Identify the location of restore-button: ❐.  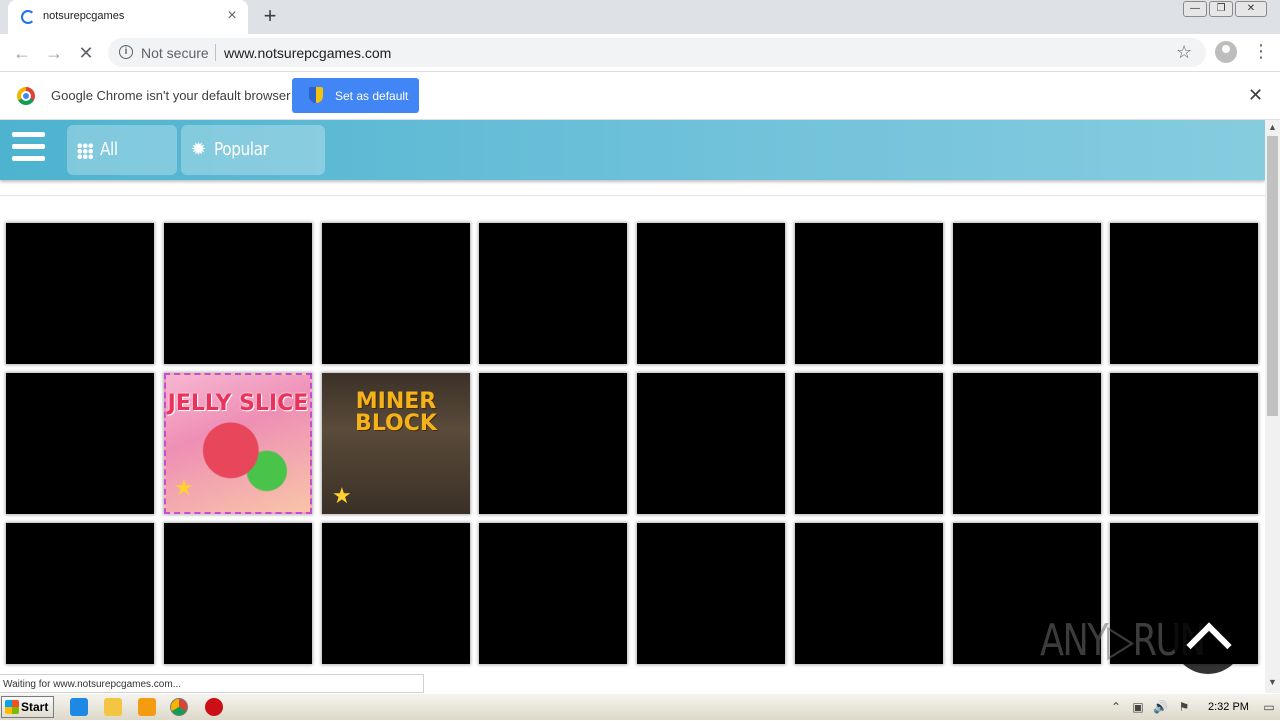
(1221, 9).